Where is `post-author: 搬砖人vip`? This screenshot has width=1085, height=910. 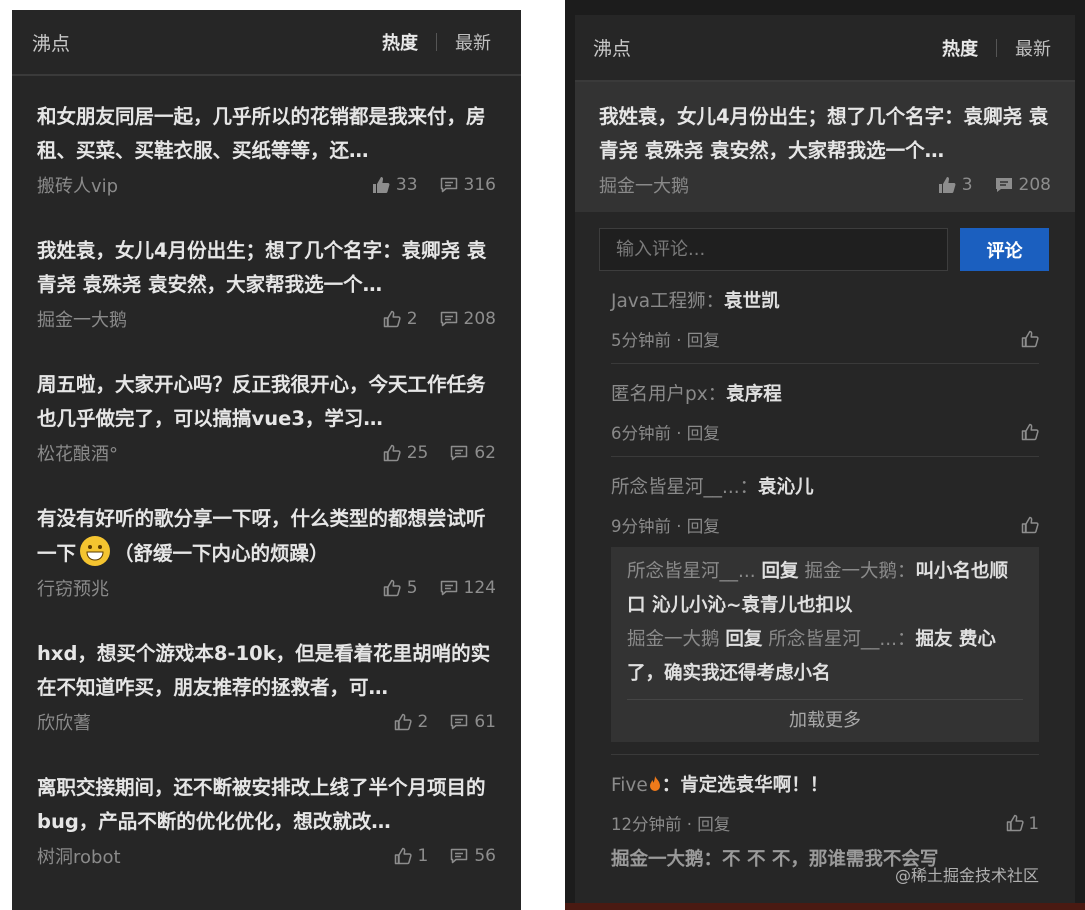
post-author: 搬砖人vip is located at coordinates (77, 185).